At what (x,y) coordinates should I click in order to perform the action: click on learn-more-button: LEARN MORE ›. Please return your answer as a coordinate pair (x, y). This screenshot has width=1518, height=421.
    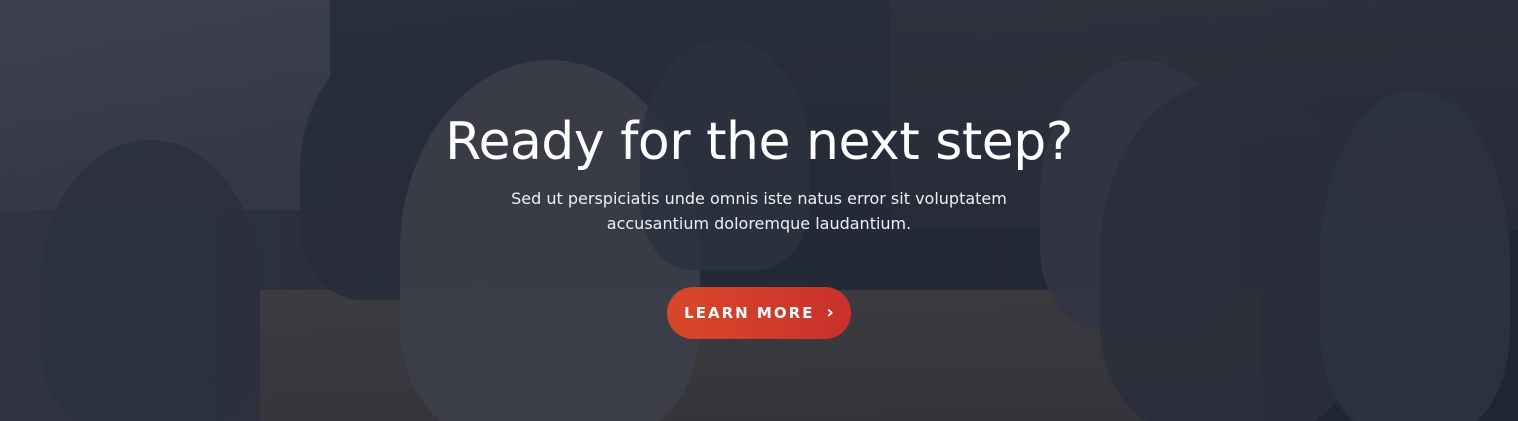
    Looking at the image, I should click on (759, 313).